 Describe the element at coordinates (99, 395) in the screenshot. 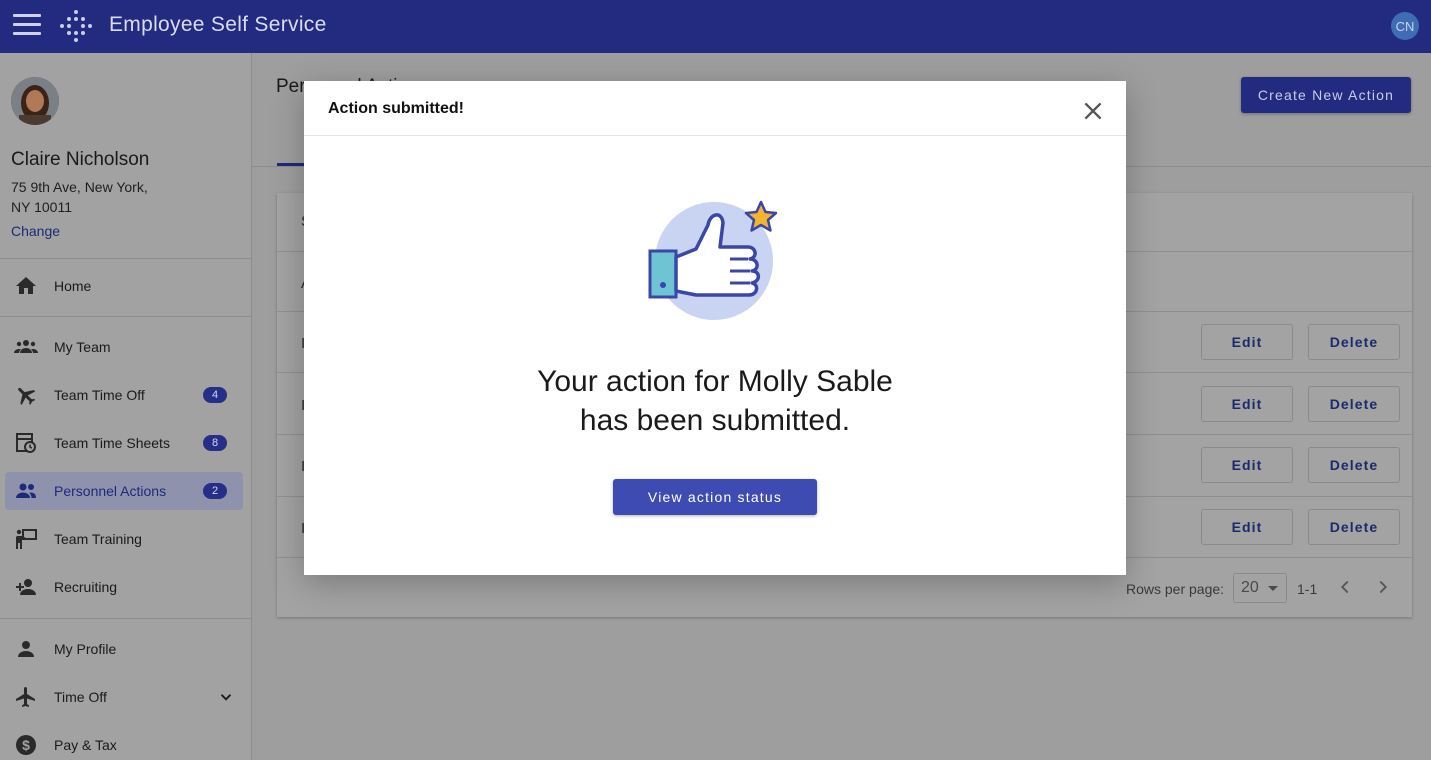

I see `sidebar-item-label: Team Time Off` at that location.